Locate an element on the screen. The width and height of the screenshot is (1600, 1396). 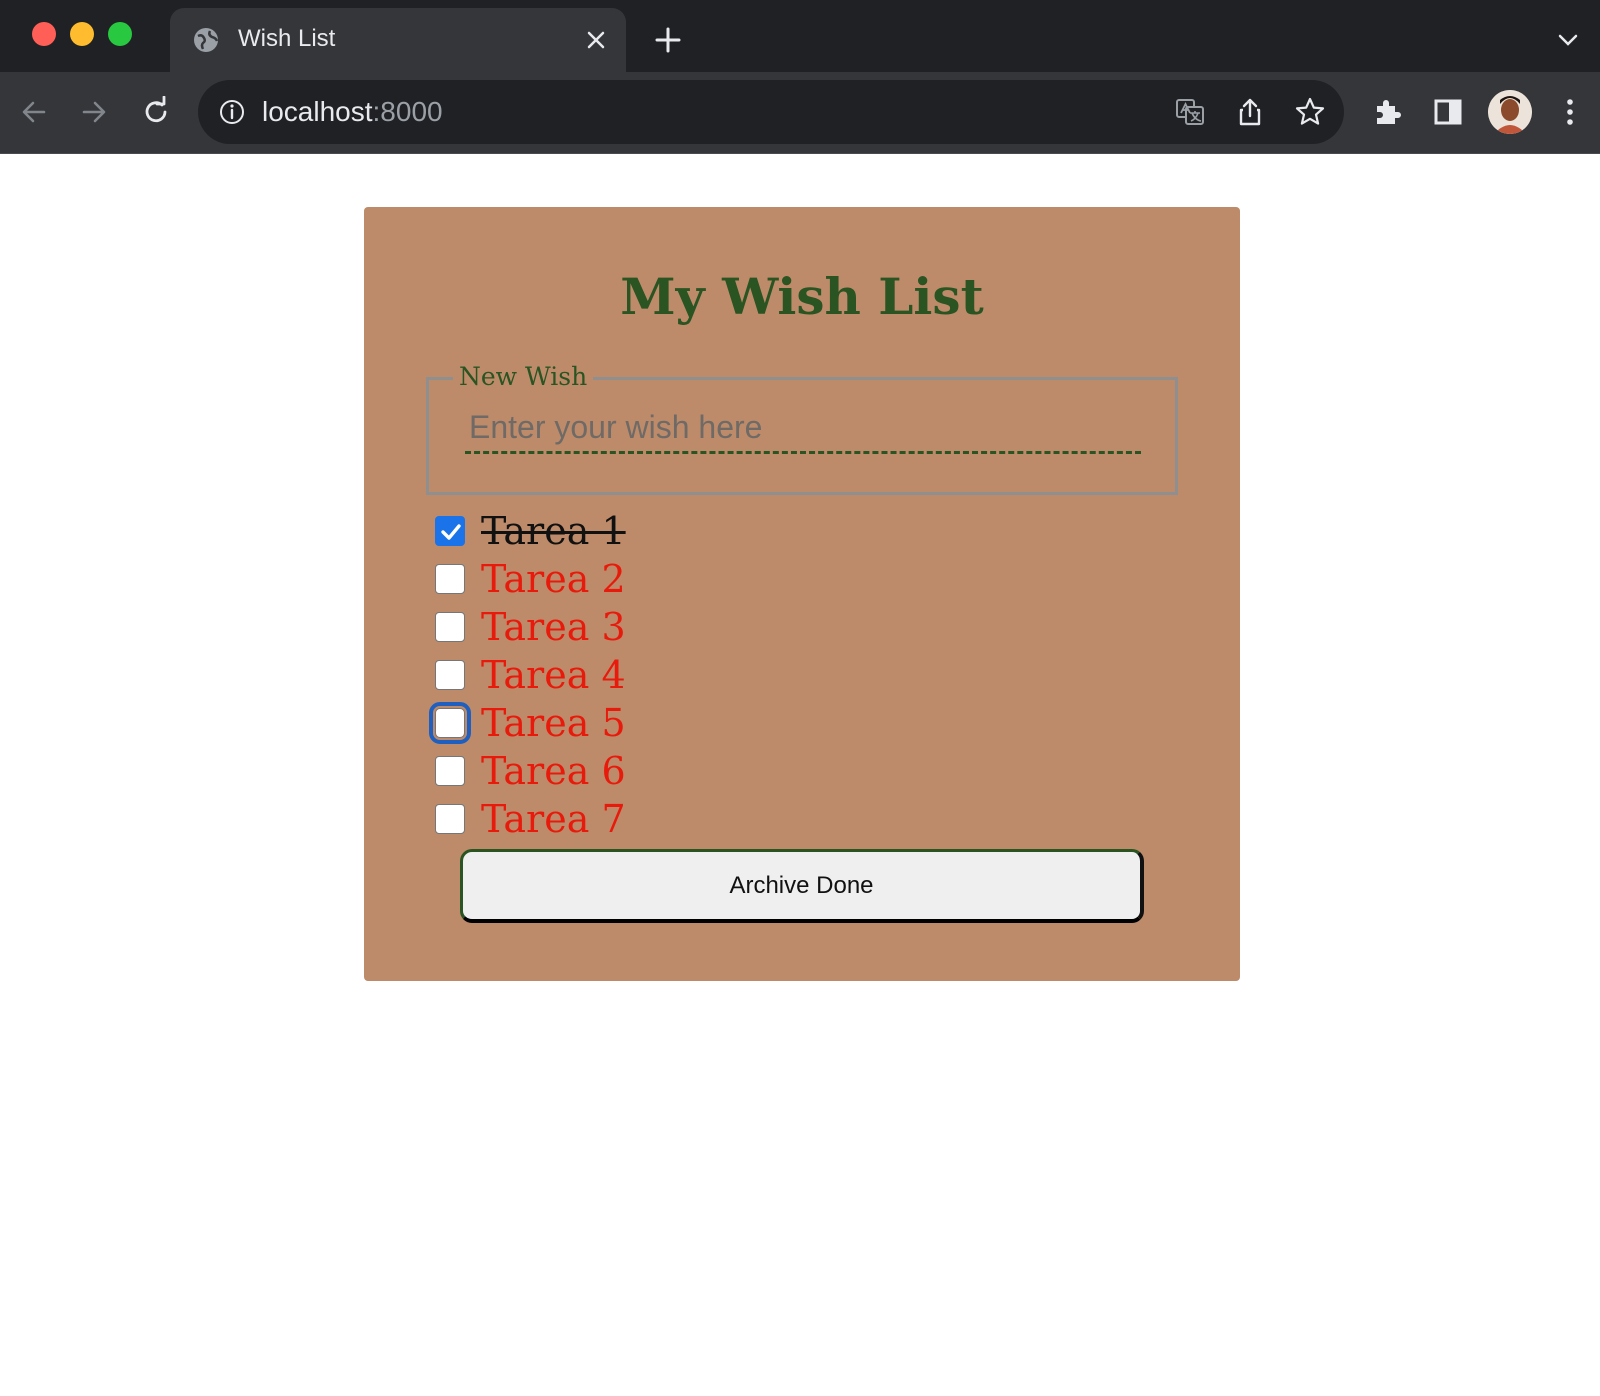
info-icon is located at coordinates (232, 112).